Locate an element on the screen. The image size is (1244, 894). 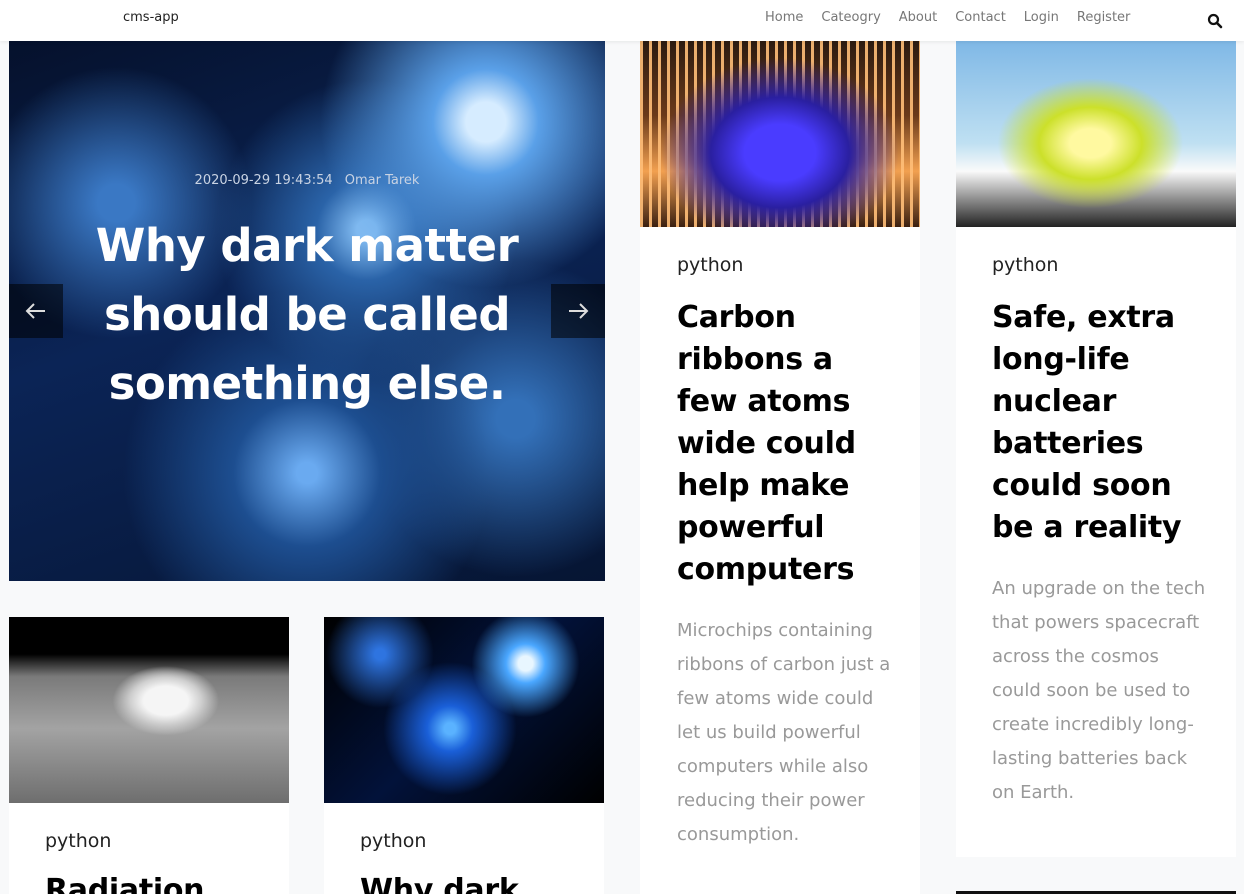
arrow-left-icon is located at coordinates (35, 311).